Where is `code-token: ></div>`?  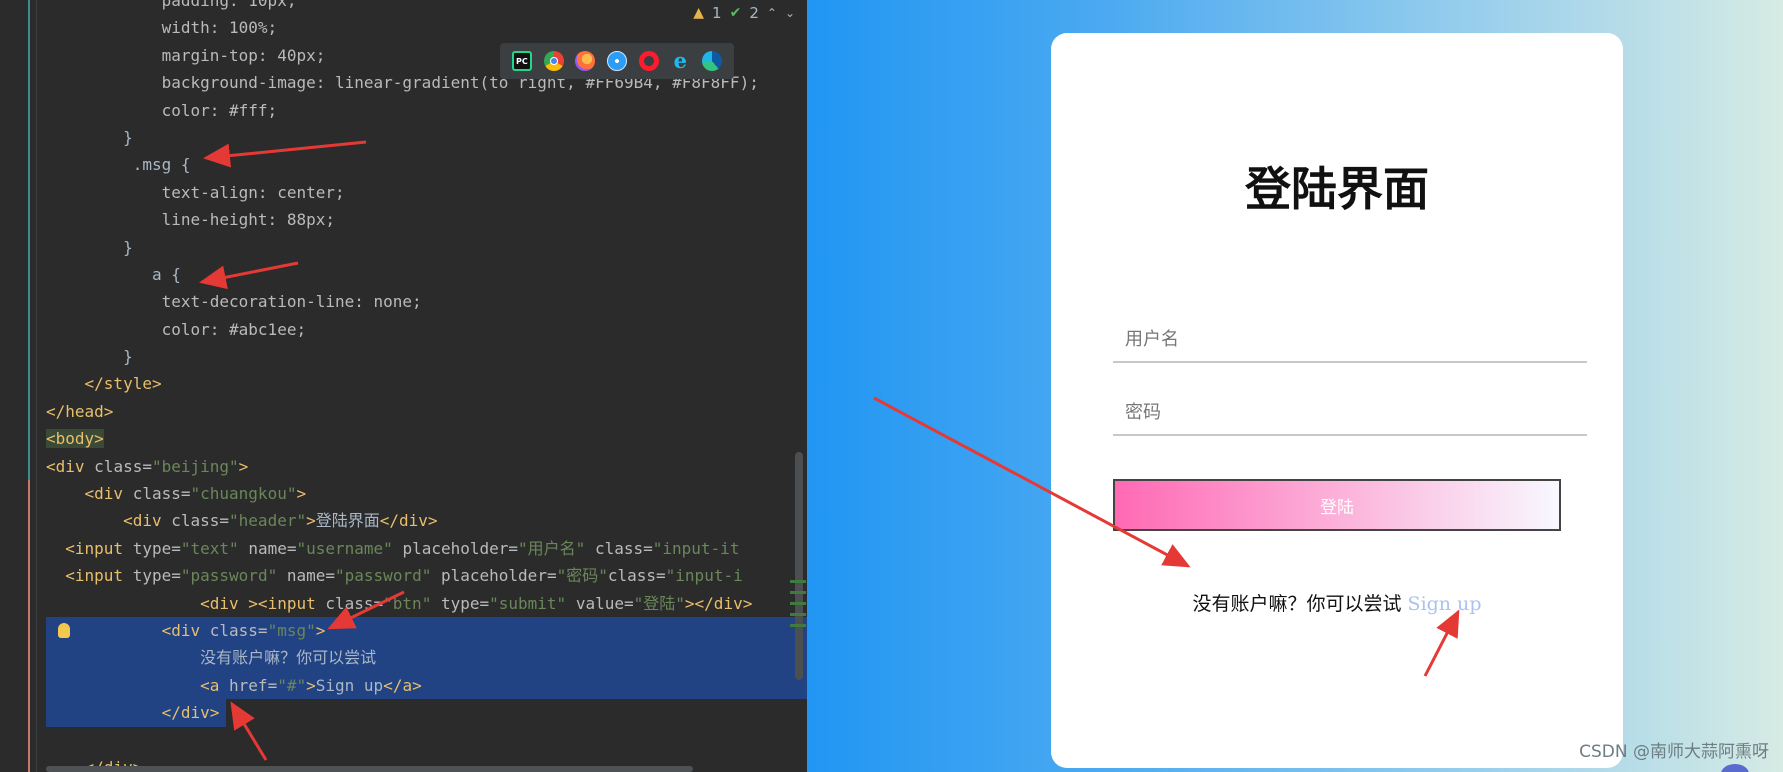
code-token: ></div> is located at coordinates (718, 603).